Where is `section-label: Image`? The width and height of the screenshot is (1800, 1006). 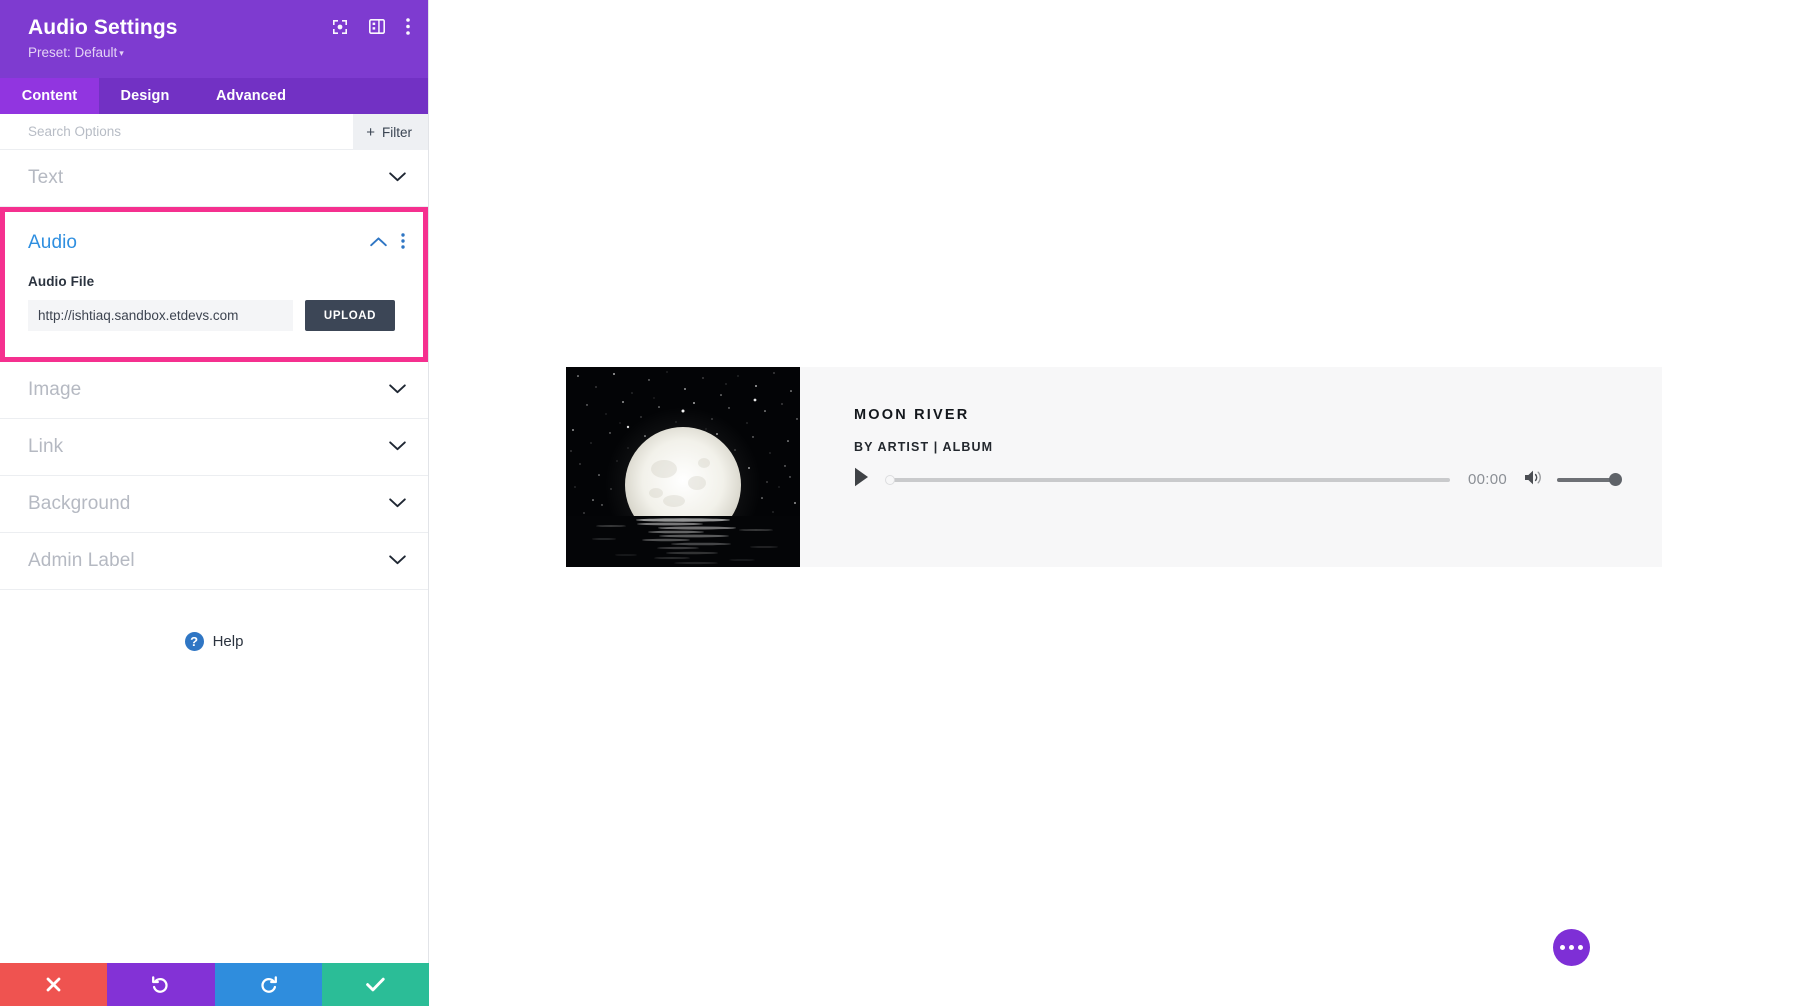 section-label: Image is located at coordinates (55, 389).